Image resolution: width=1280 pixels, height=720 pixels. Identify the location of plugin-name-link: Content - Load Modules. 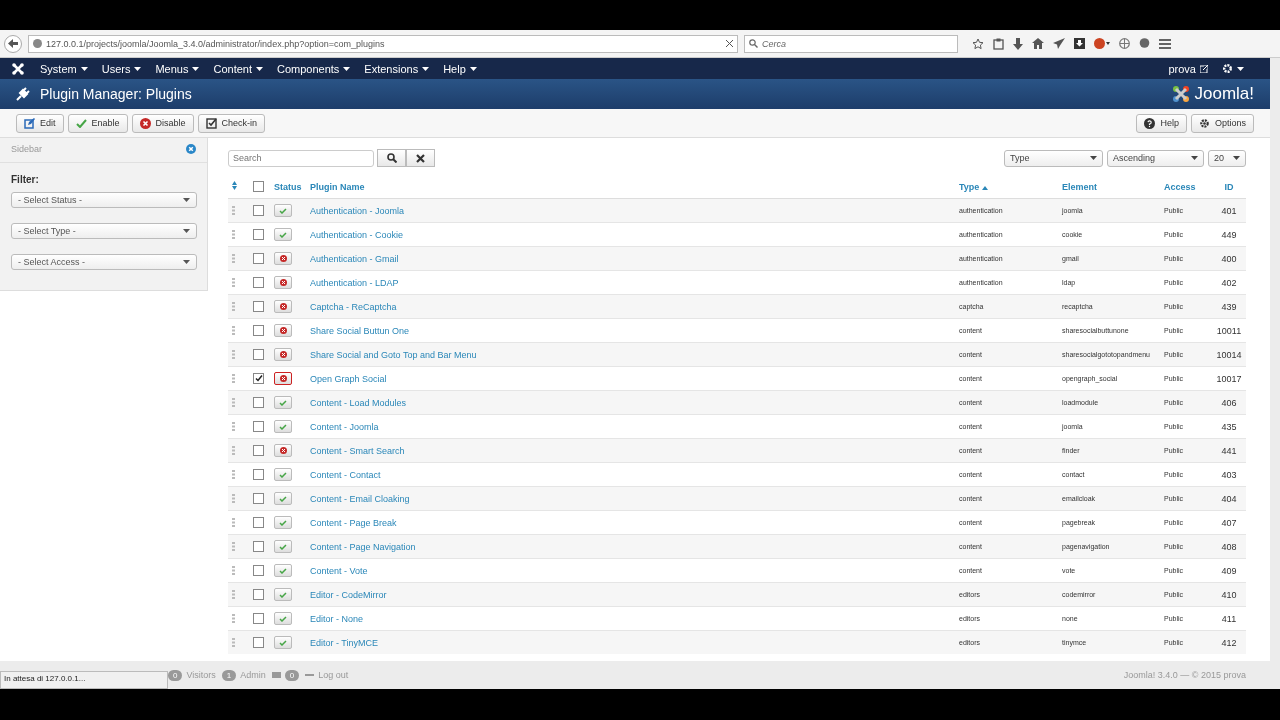
(630, 402).